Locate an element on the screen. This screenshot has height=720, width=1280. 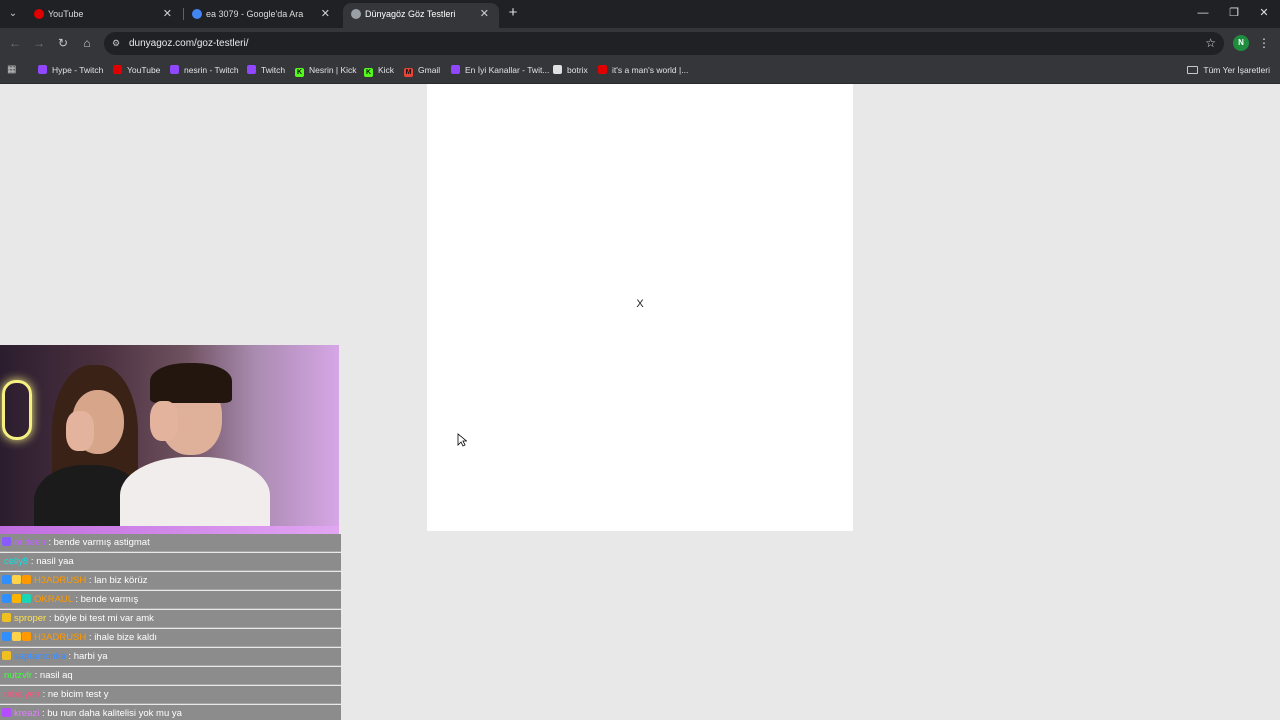
close-window-icon: ✕ is located at coordinates (1264, 13).